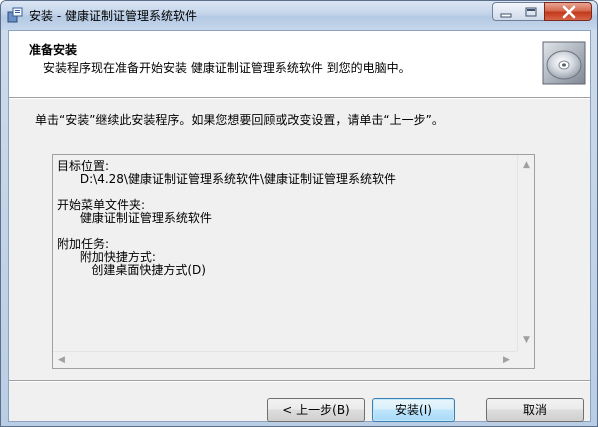 This screenshot has height=427, width=598. I want to click on summary-line: 健康证制证管理系统软件, so click(134, 218).